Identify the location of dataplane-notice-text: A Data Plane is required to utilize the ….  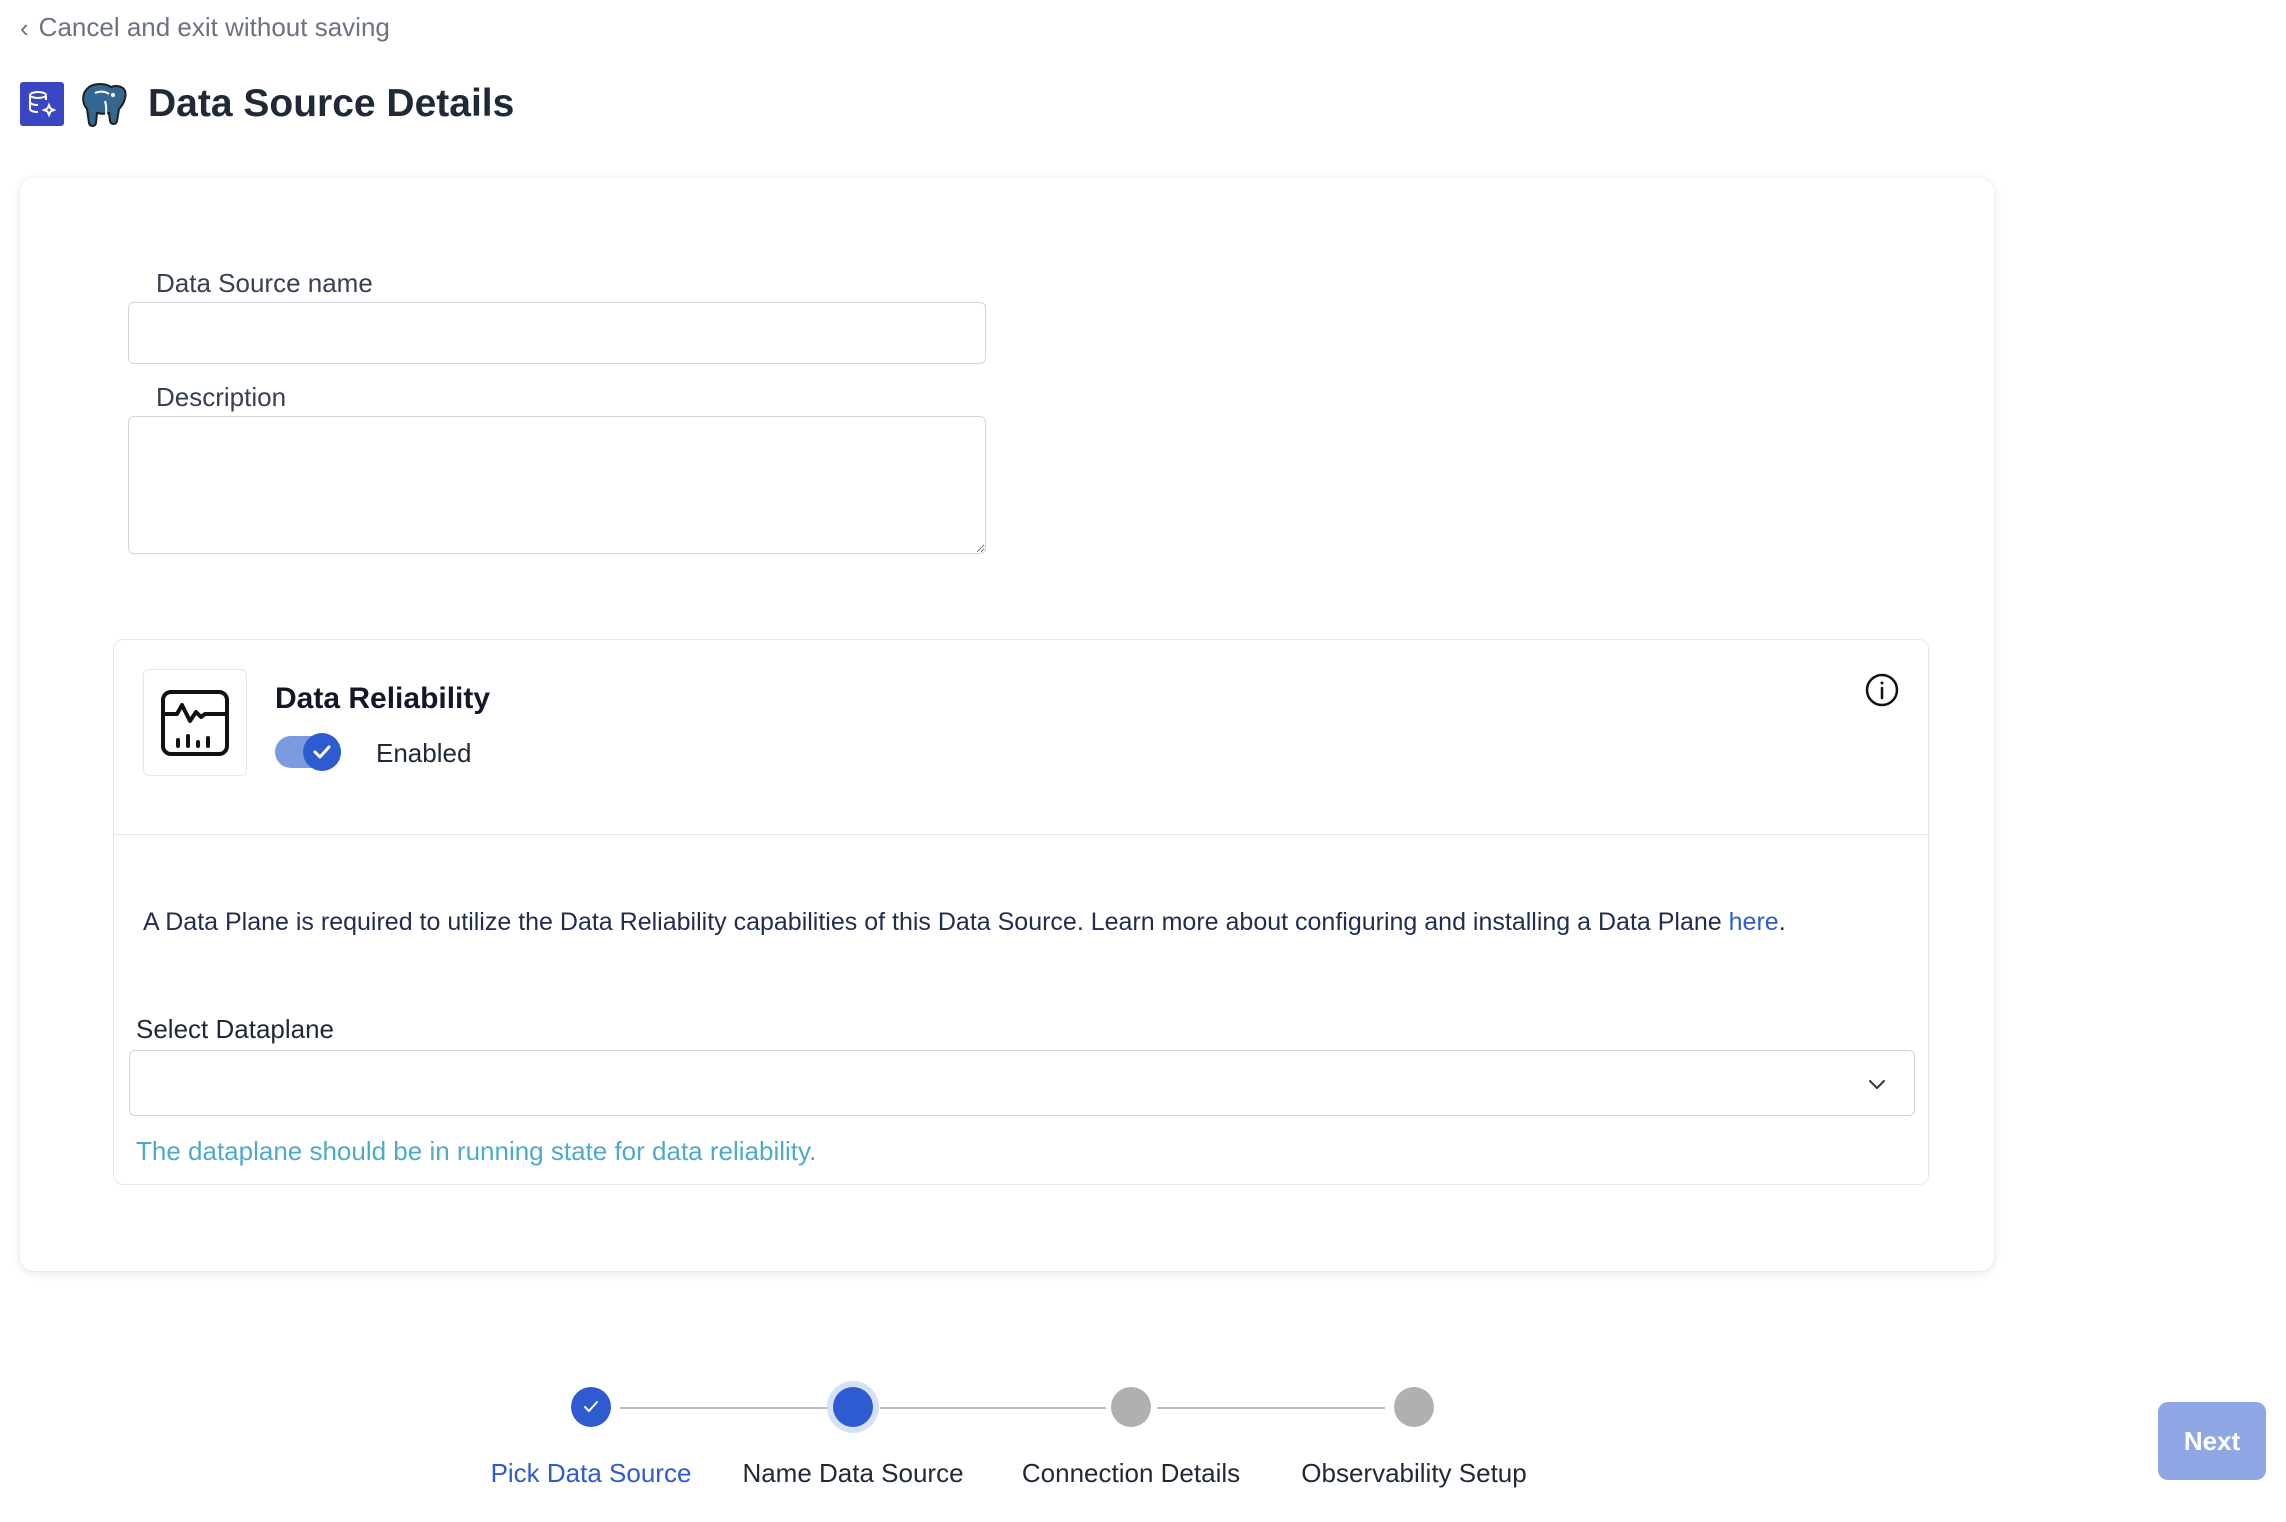
(936, 922).